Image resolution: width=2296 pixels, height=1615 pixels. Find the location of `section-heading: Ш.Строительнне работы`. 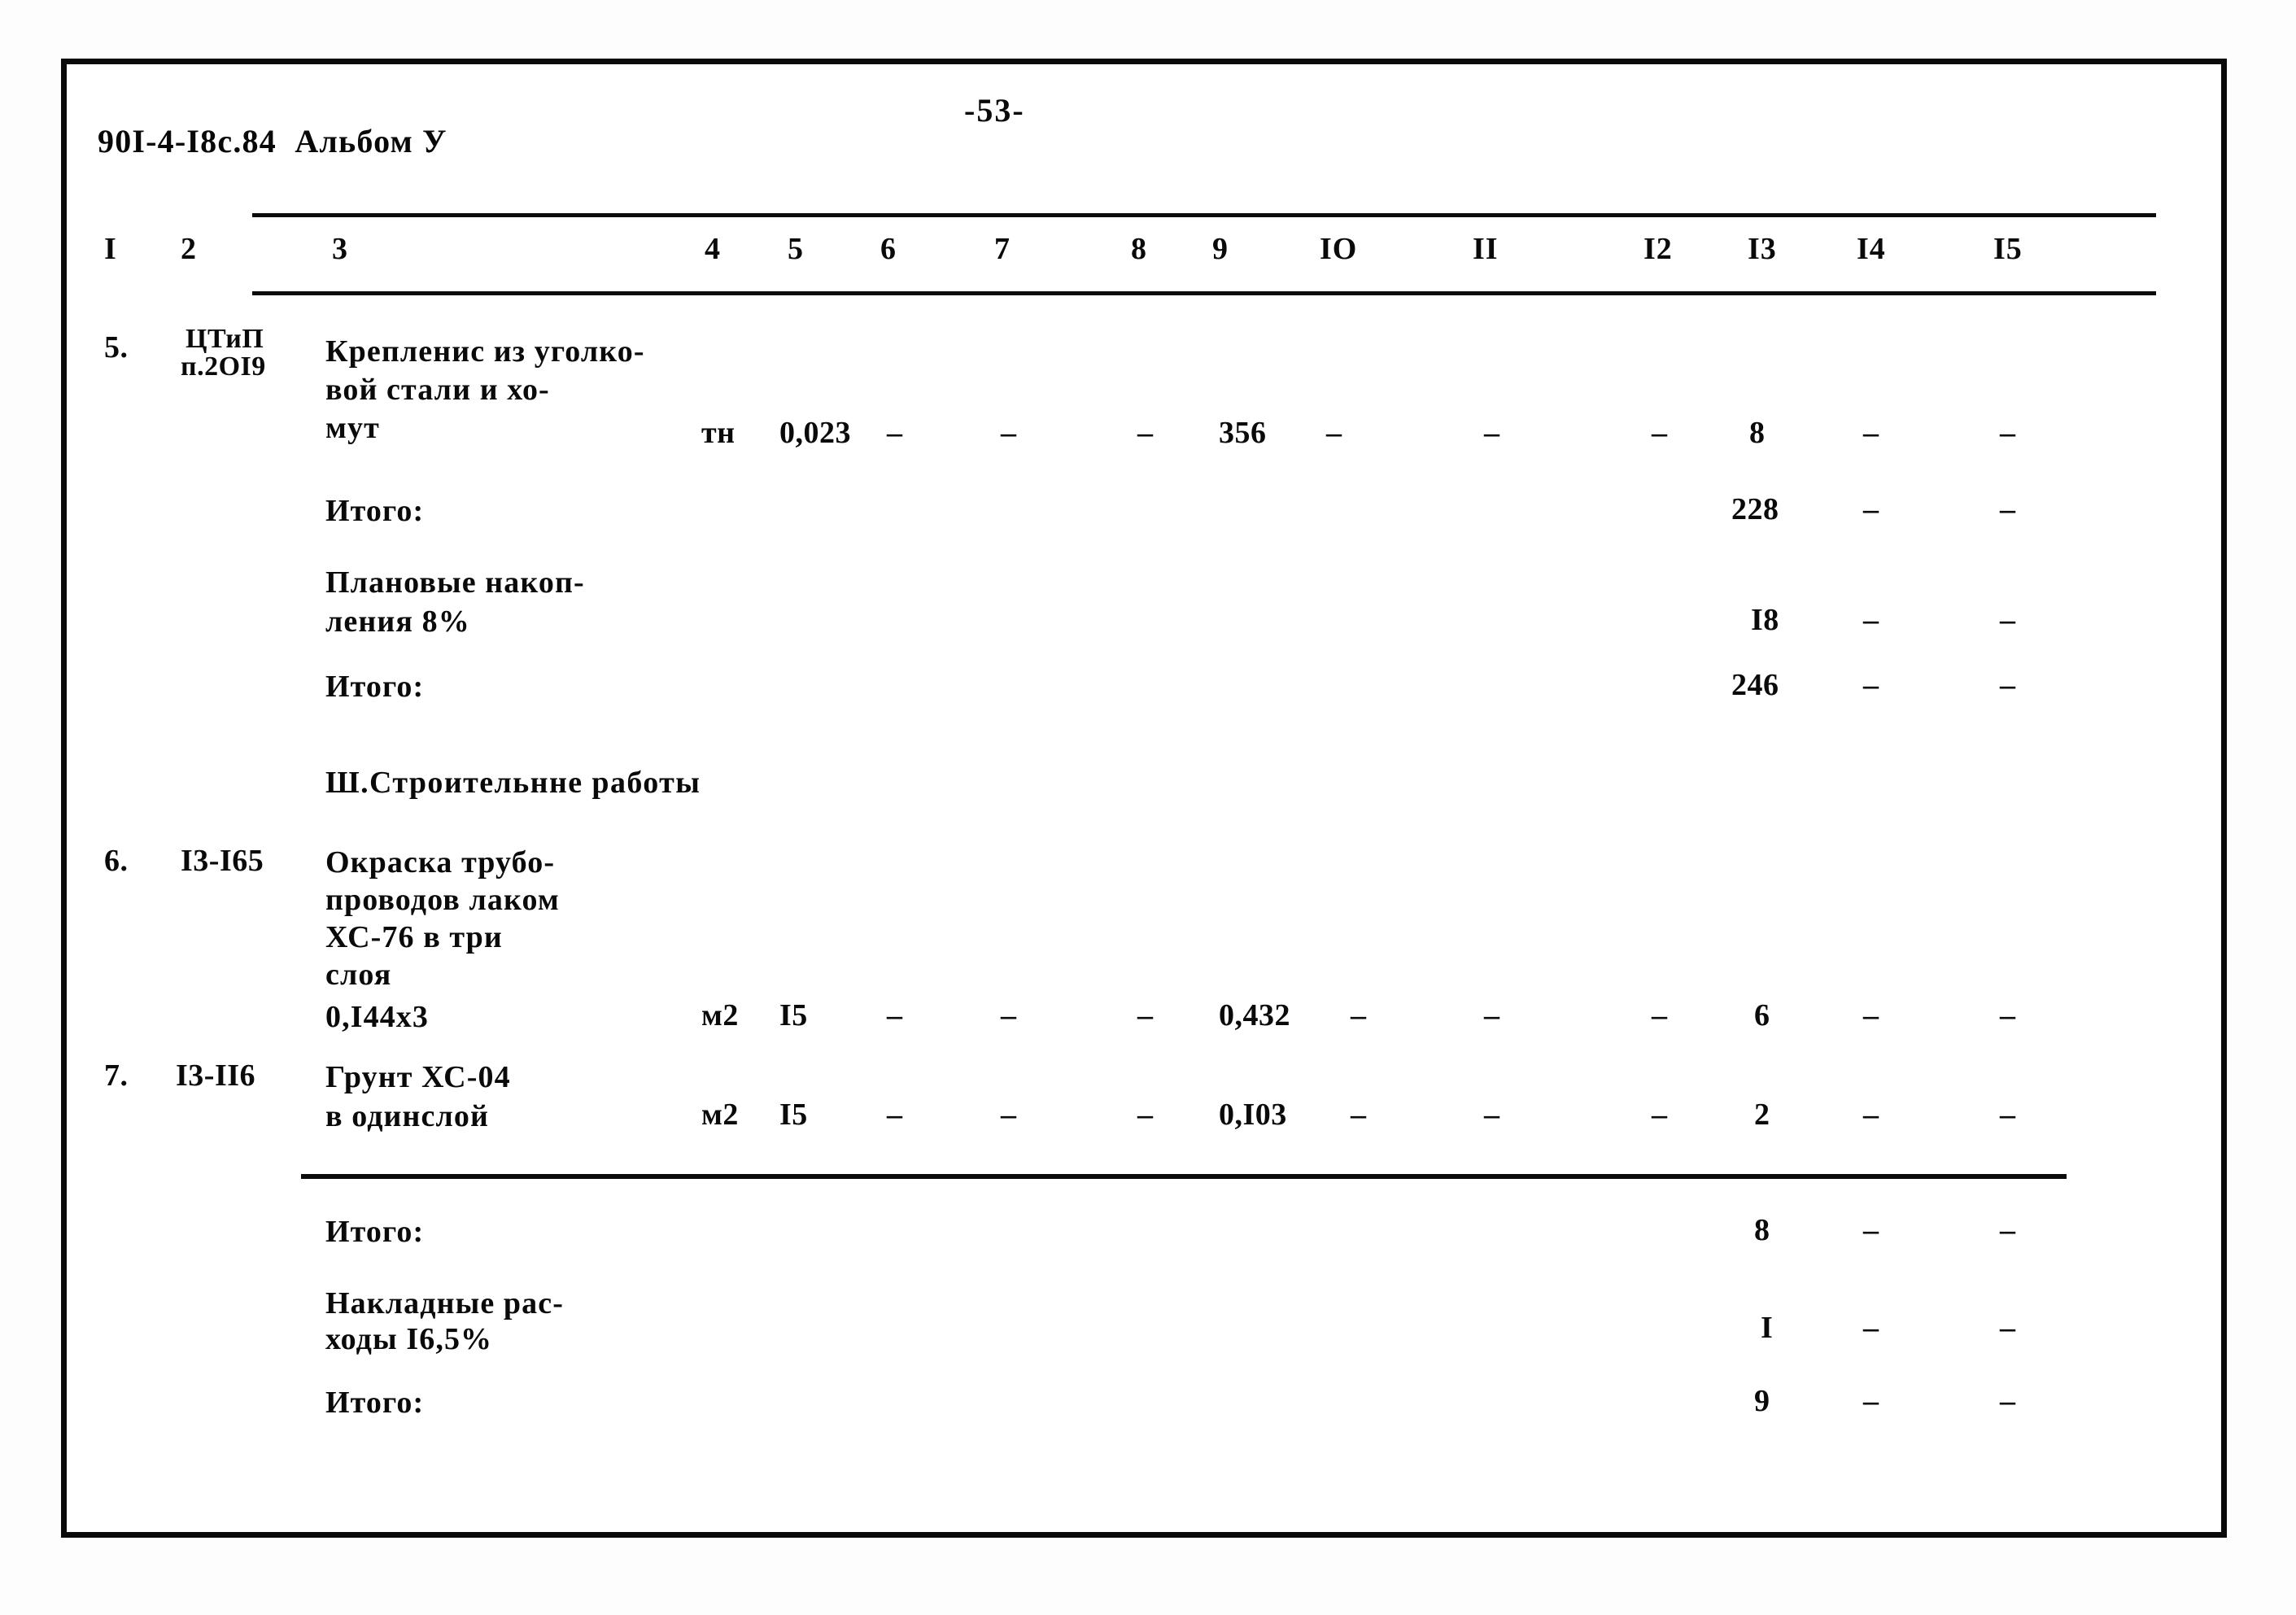

section-heading: Ш.Строительнне работы is located at coordinates (513, 783).